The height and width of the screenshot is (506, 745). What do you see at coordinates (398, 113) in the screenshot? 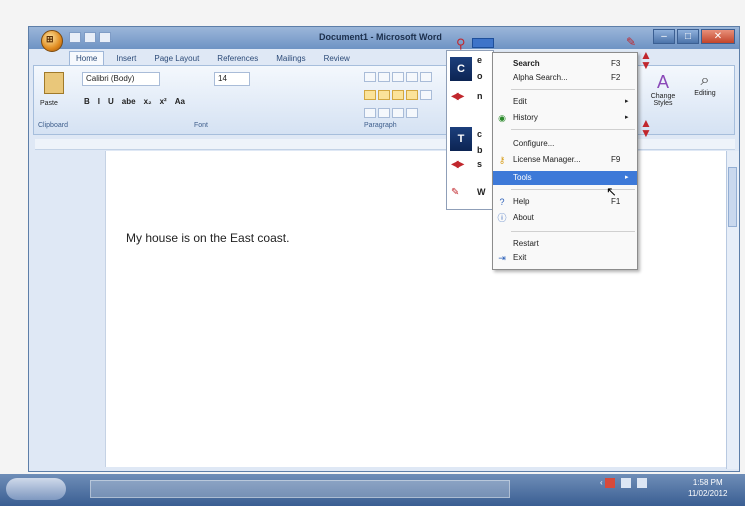
I see `sort-icon` at bounding box center [398, 113].